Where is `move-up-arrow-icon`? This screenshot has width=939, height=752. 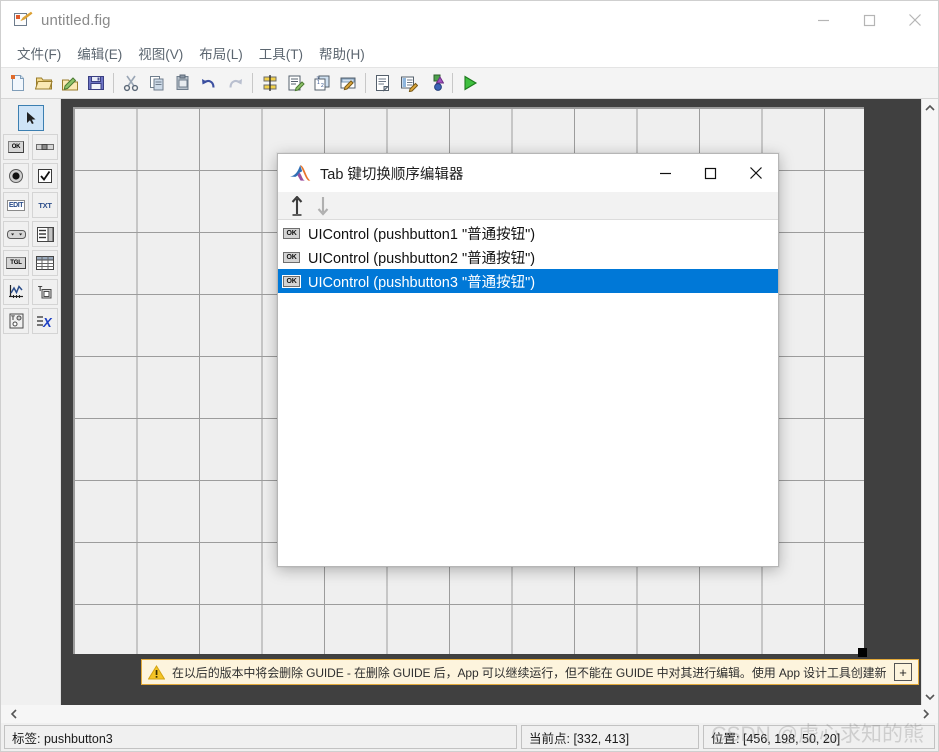 move-up-arrow-icon is located at coordinates (297, 206).